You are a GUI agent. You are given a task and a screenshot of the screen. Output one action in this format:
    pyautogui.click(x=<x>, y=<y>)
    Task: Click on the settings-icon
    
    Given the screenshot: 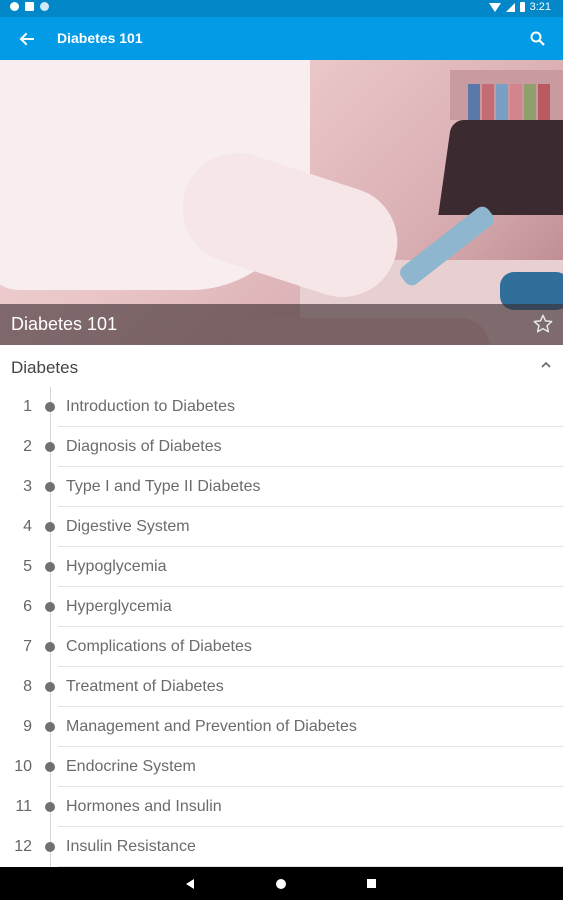 What is the action you would take?
    pyautogui.click(x=14, y=6)
    